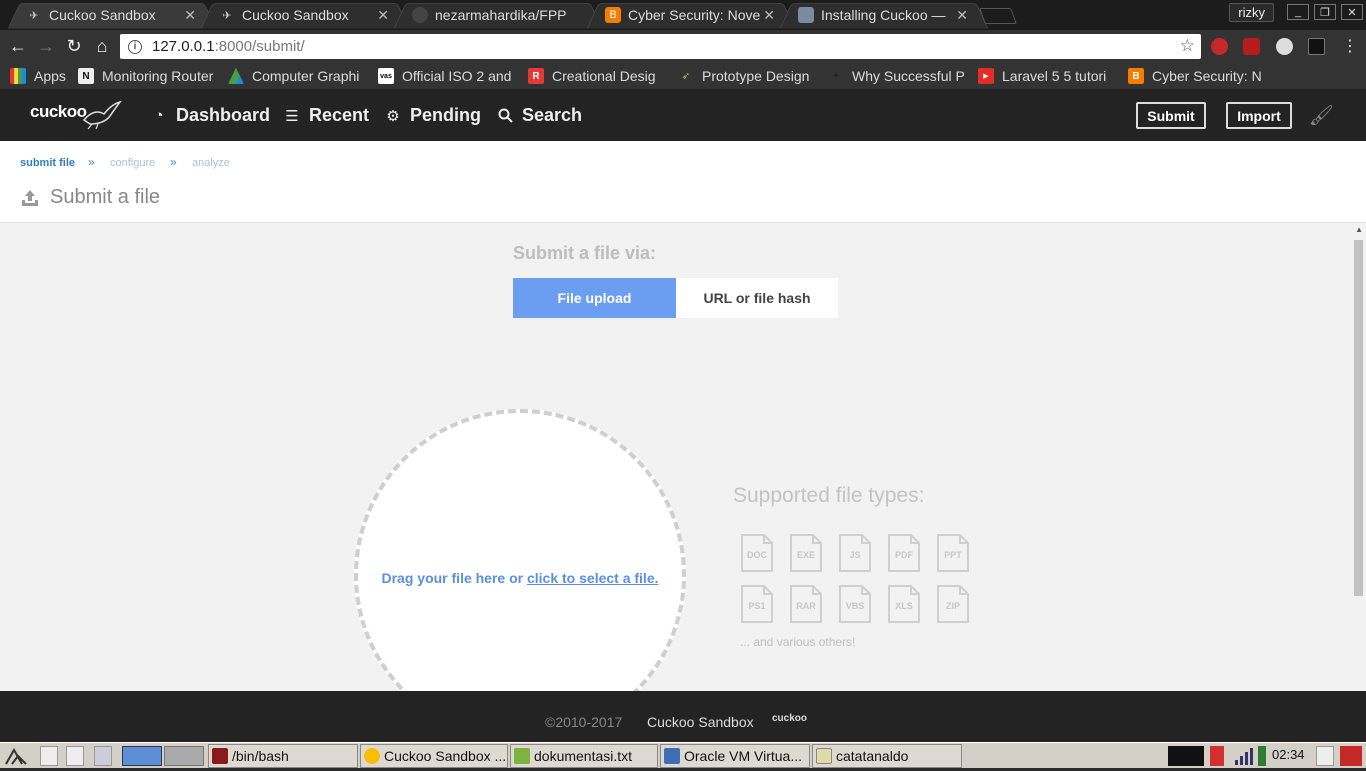  Describe the element at coordinates (746, 76) in the screenshot. I see `bookmark-prototype-design: ➶ Prototype Design` at that location.